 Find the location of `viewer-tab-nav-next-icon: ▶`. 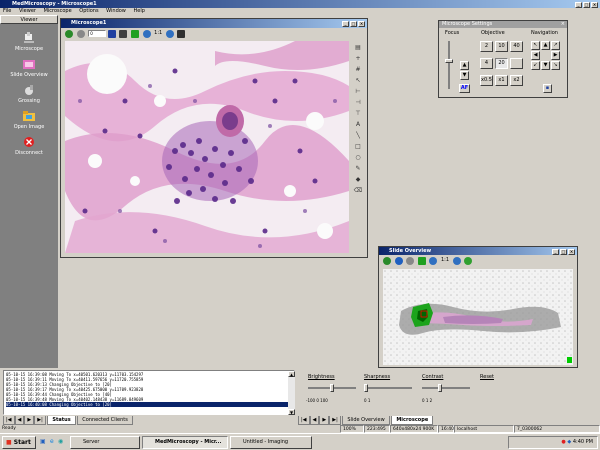

viewer-tab-nav-next-icon: ▶ is located at coordinates (324, 420).